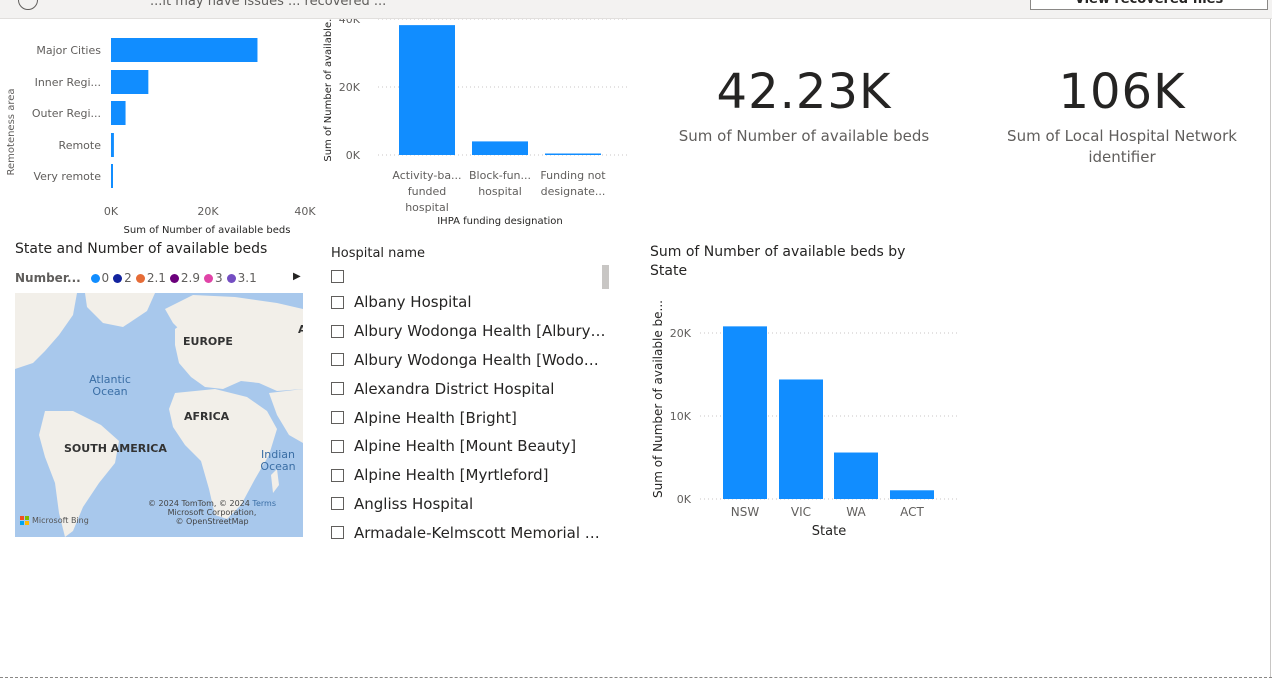 The image size is (1272, 679). What do you see at coordinates (110, 391) in the screenshot?
I see `atlantic-line2: Ocean` at bounding box center [110, 391].